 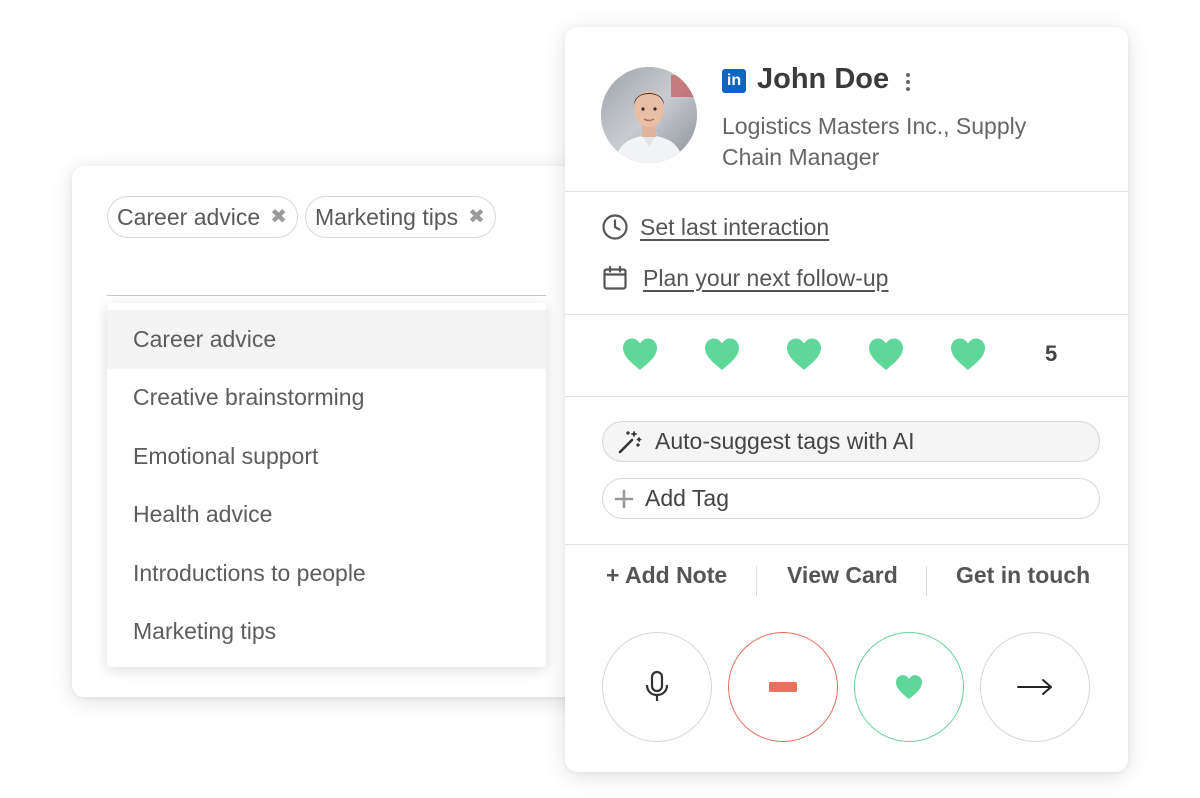 I want to click on option-health-advice: Health advice, so click(x=326, y=515).